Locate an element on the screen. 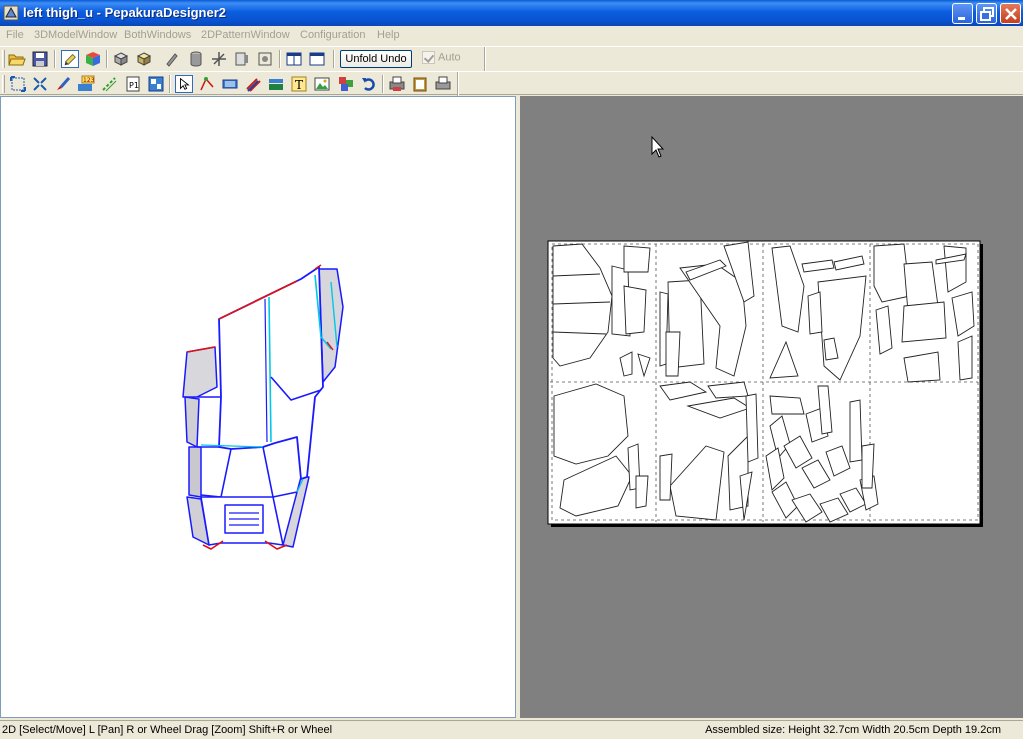 Image resolution: width=1023 pixels, height=739 pixels. texture-icon is located at coordinates (242, 59).